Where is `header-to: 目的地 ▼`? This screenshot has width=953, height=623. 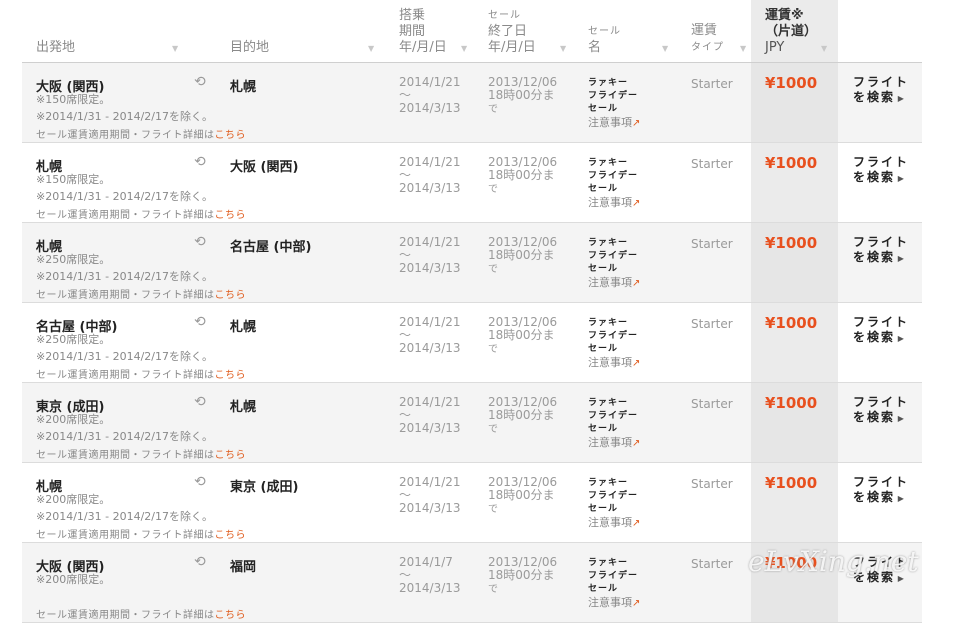
header-to: 目的地 ▼ is located at coordinates (305, 31).